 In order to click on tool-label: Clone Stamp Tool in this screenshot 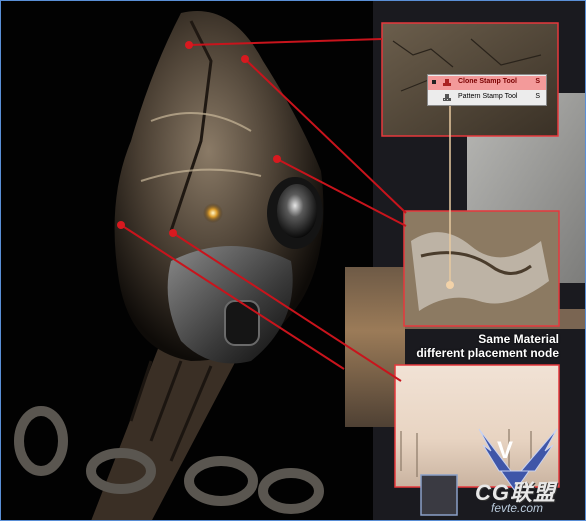, I will do `click(487, 81)`.